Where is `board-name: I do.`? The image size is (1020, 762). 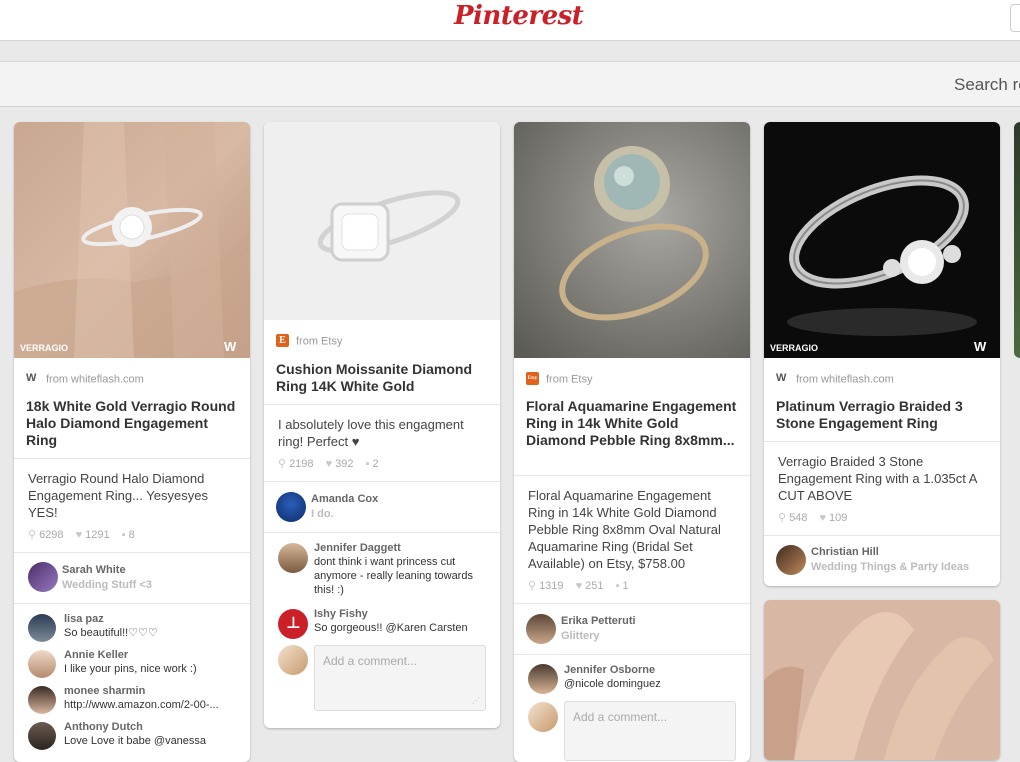
board-name: I do. is located at coordinates (322, 514).